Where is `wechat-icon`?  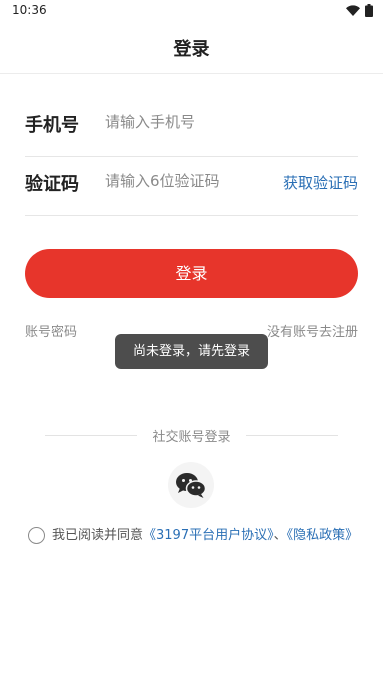 wechat-icon is located at coordinates (191, 485).